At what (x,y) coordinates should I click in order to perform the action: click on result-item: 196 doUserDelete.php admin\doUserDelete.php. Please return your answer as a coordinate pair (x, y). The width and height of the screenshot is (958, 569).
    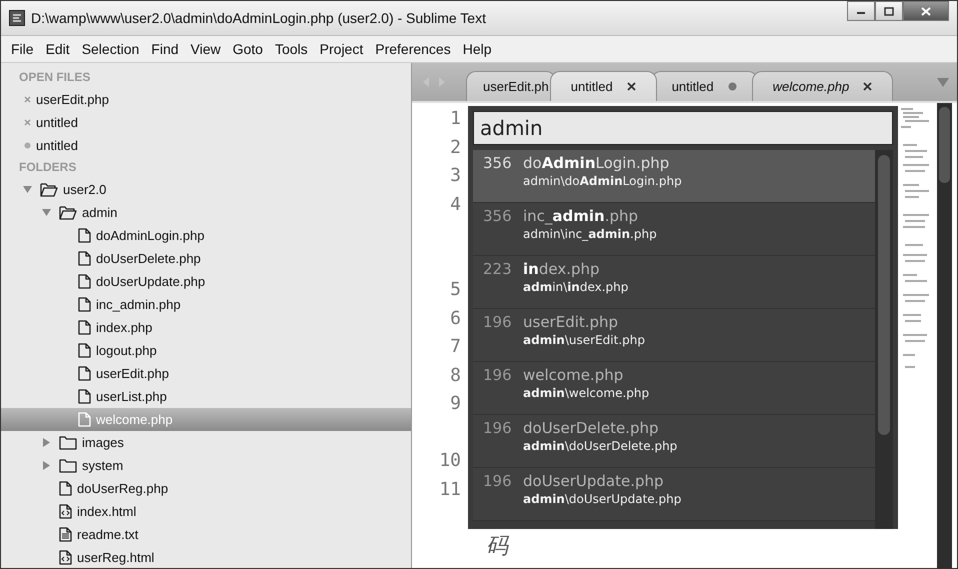
    Looking at the image, I should click on (674, 441).